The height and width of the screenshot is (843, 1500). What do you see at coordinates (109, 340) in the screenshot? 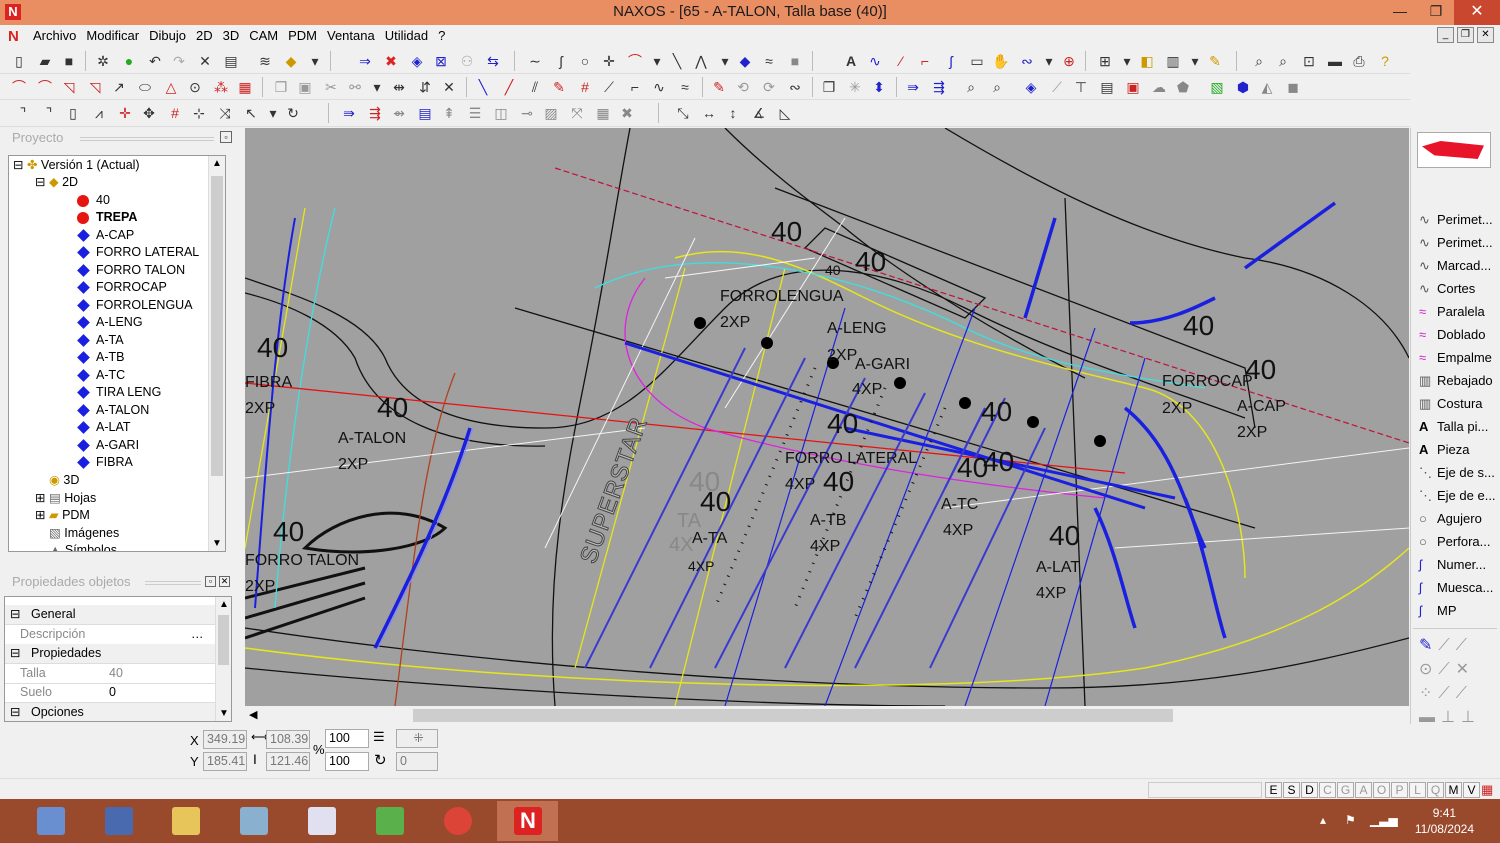
I see `tree-item-piece: A-TA` at bounding box center [109, 340].